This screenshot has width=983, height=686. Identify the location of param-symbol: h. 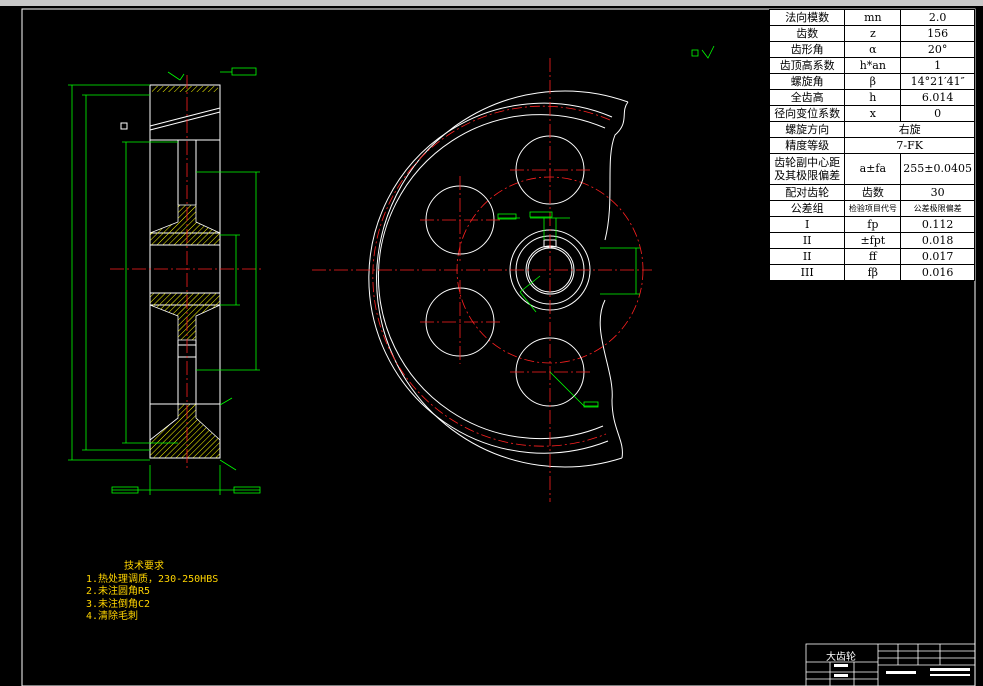
(873, 97).